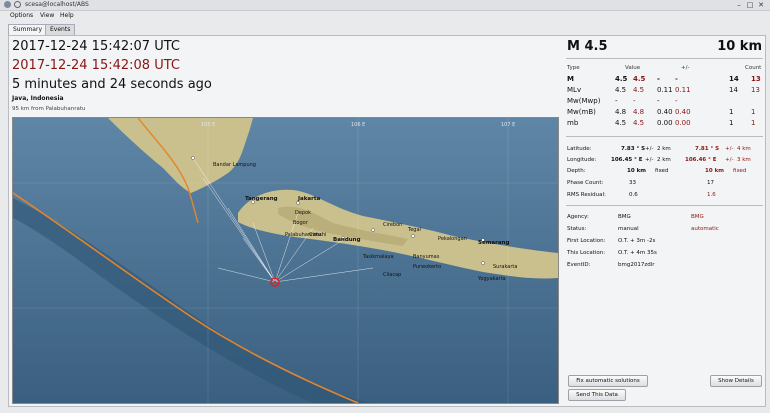 The height and width of the screenshot is (413, 770). What do you see at coordinates (57, 4) in the screenshot?
I see `window-title: scesa@localhost/ABS` at bounding box center [57, 4].